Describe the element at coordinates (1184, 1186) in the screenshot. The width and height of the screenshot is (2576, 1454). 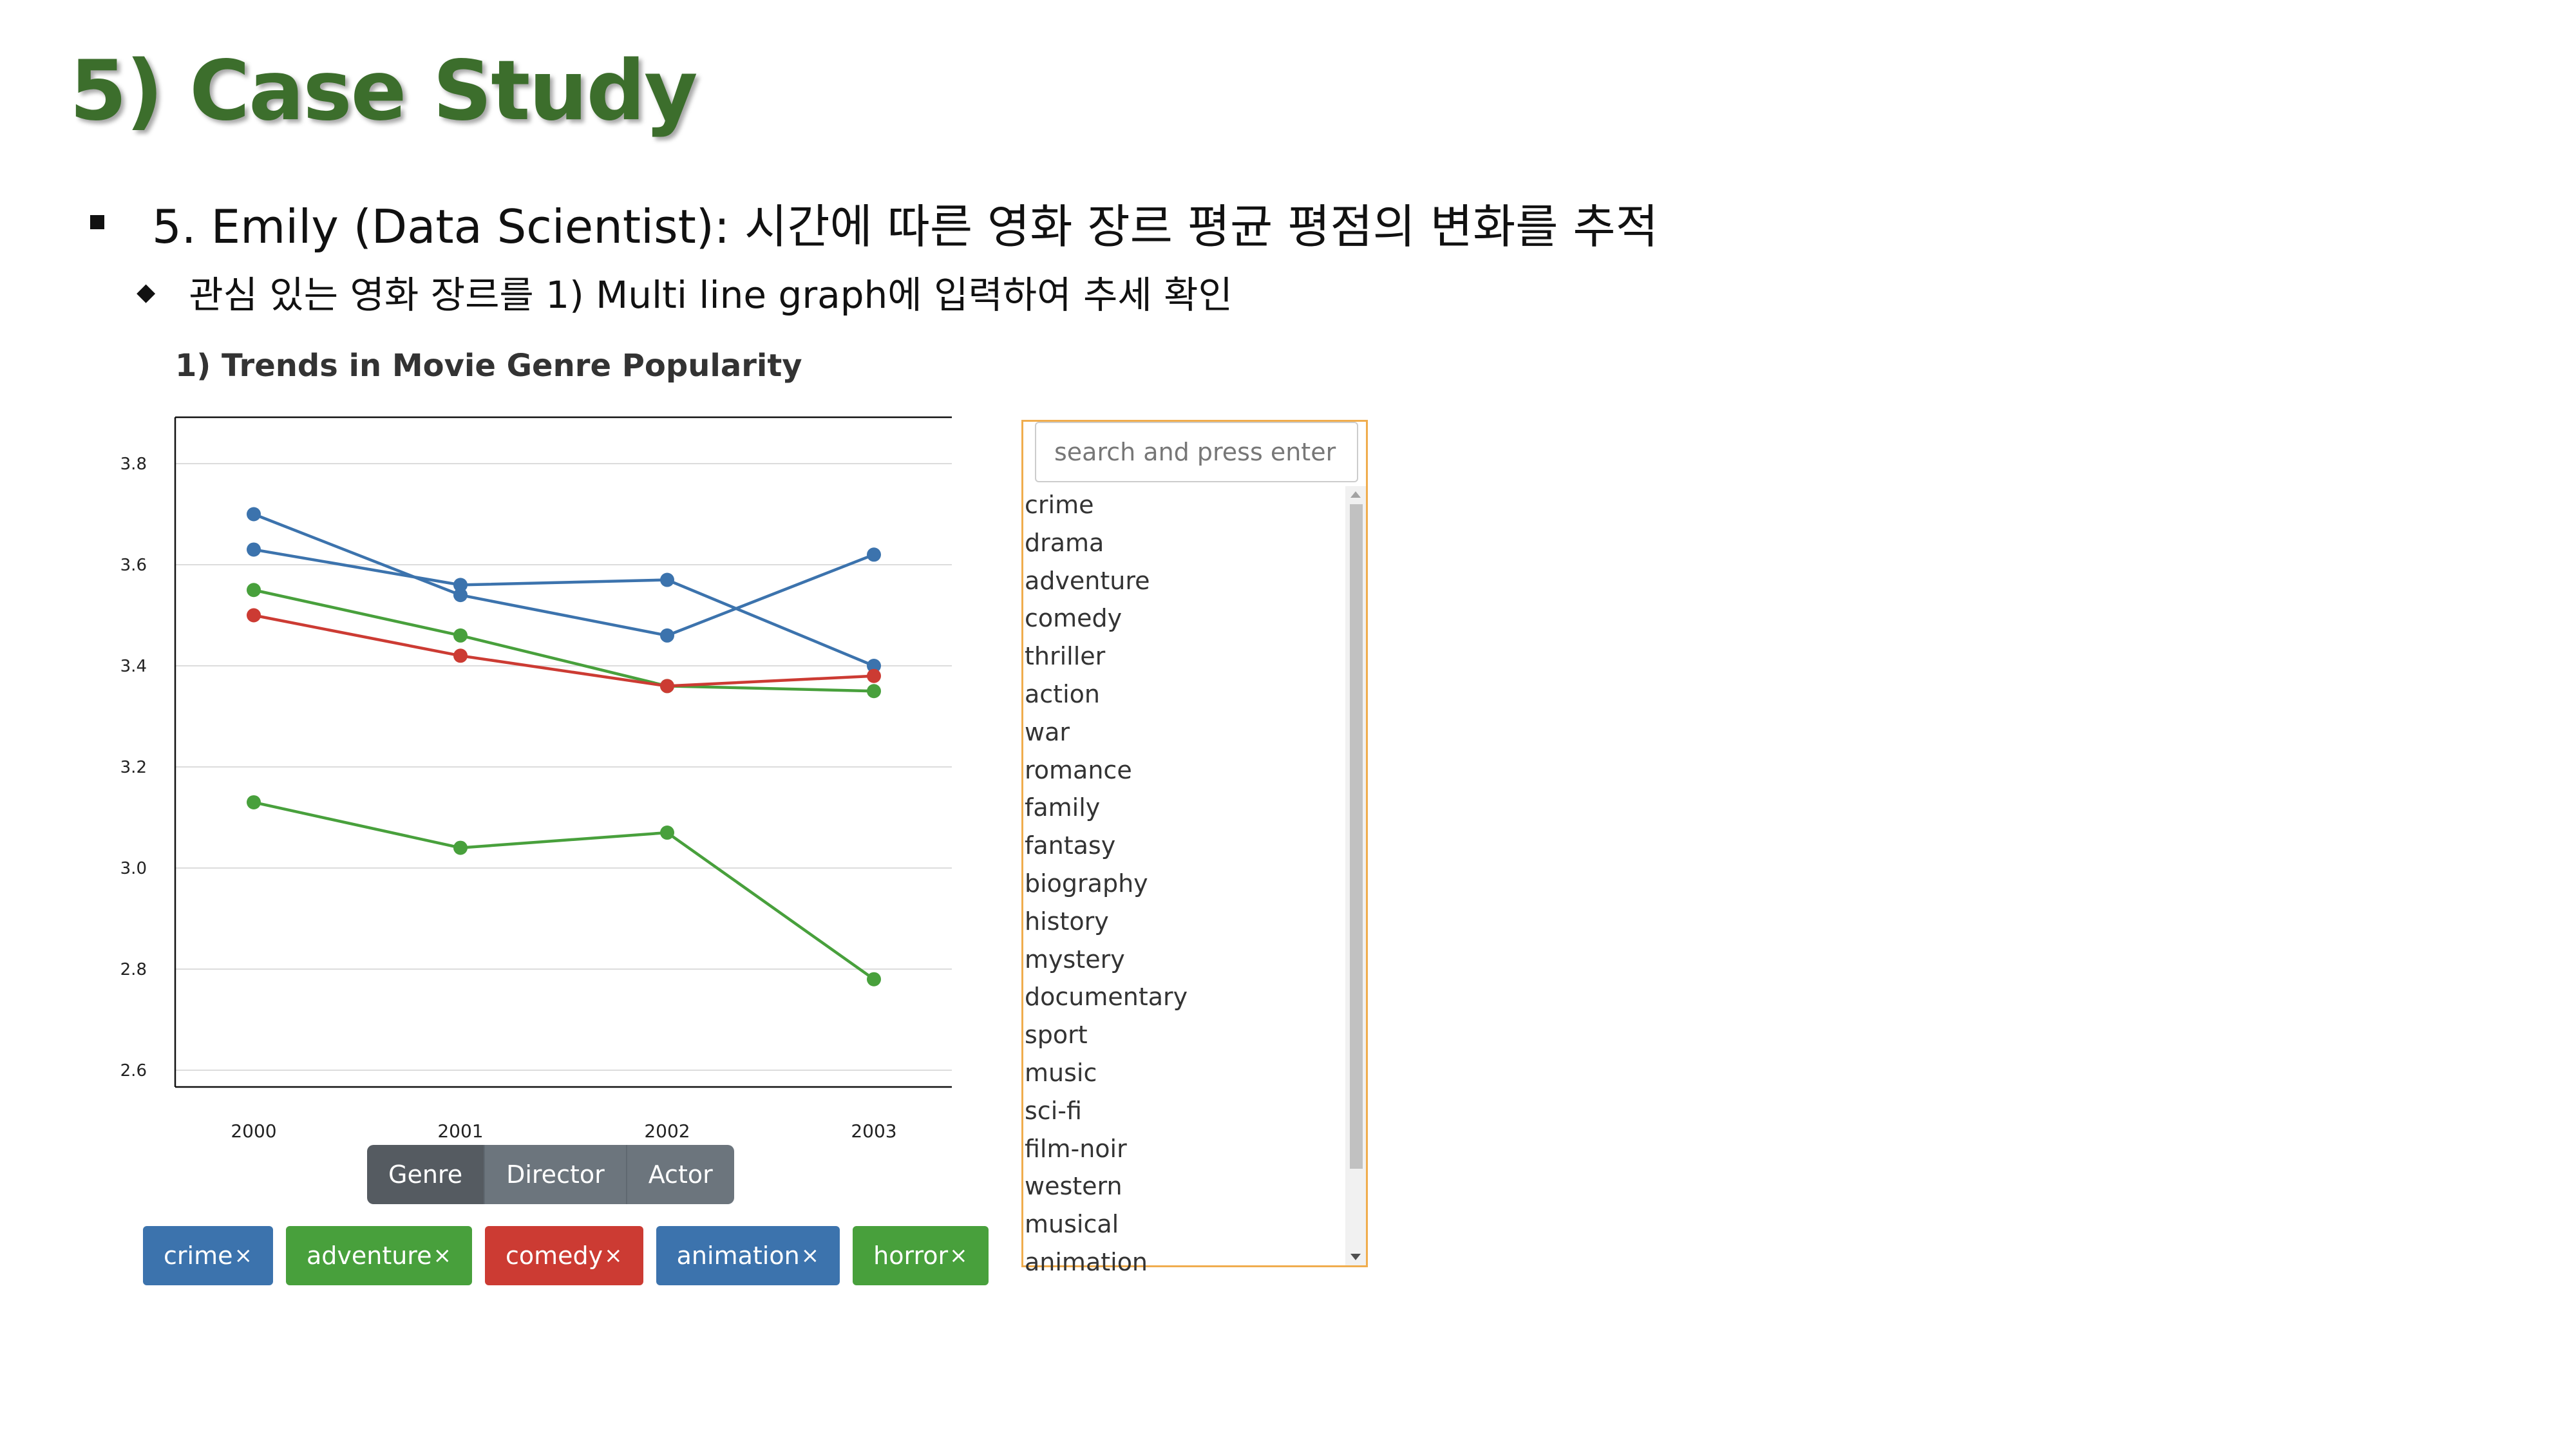
I see `genre-list-item: western` at that location.